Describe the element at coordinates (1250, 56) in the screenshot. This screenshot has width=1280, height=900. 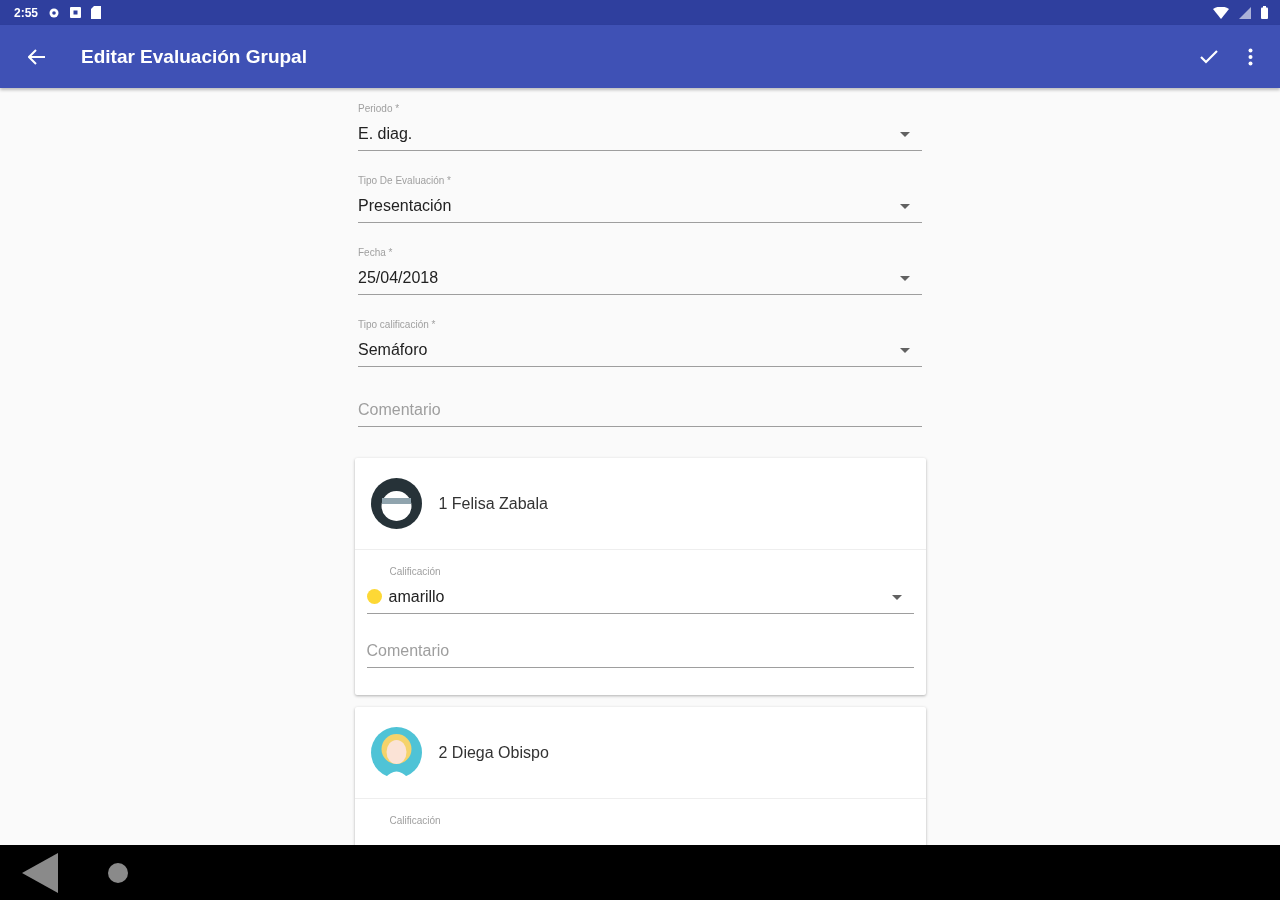
I see `more-icon` at that location.